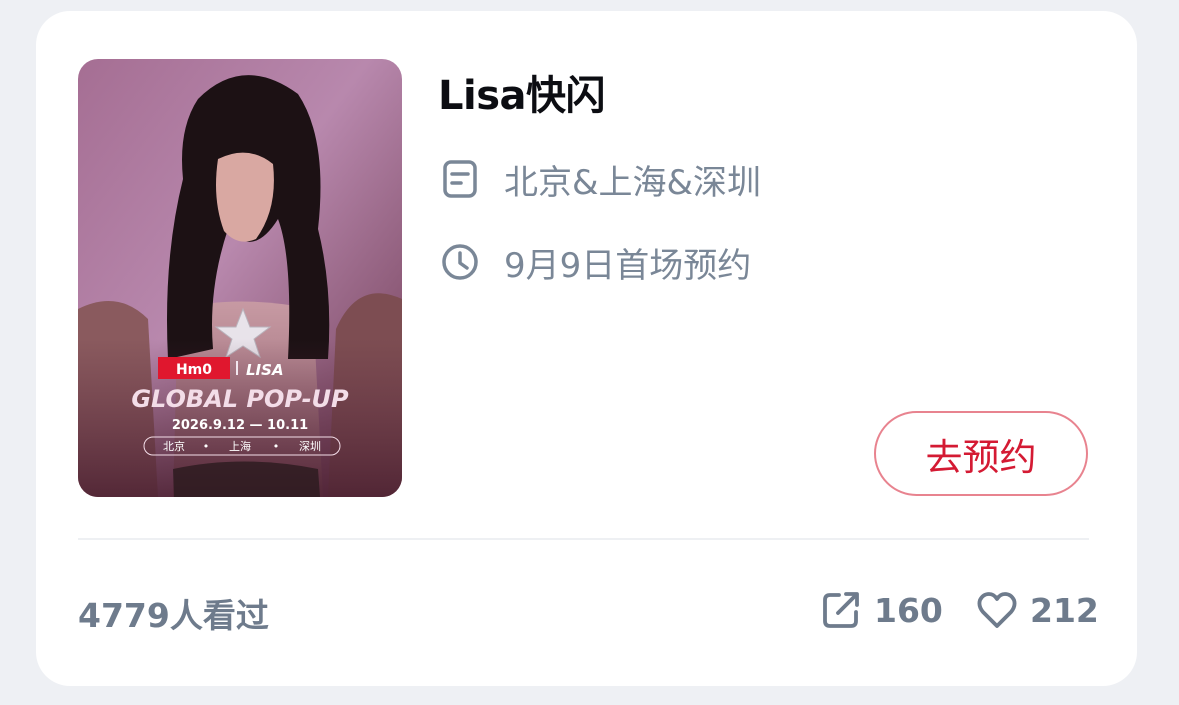 This screenshot has width=1179, height=705. Describe the element at coordinates (981, 453) in the screenshot. I see `reserve-button: 去预约` at that location.